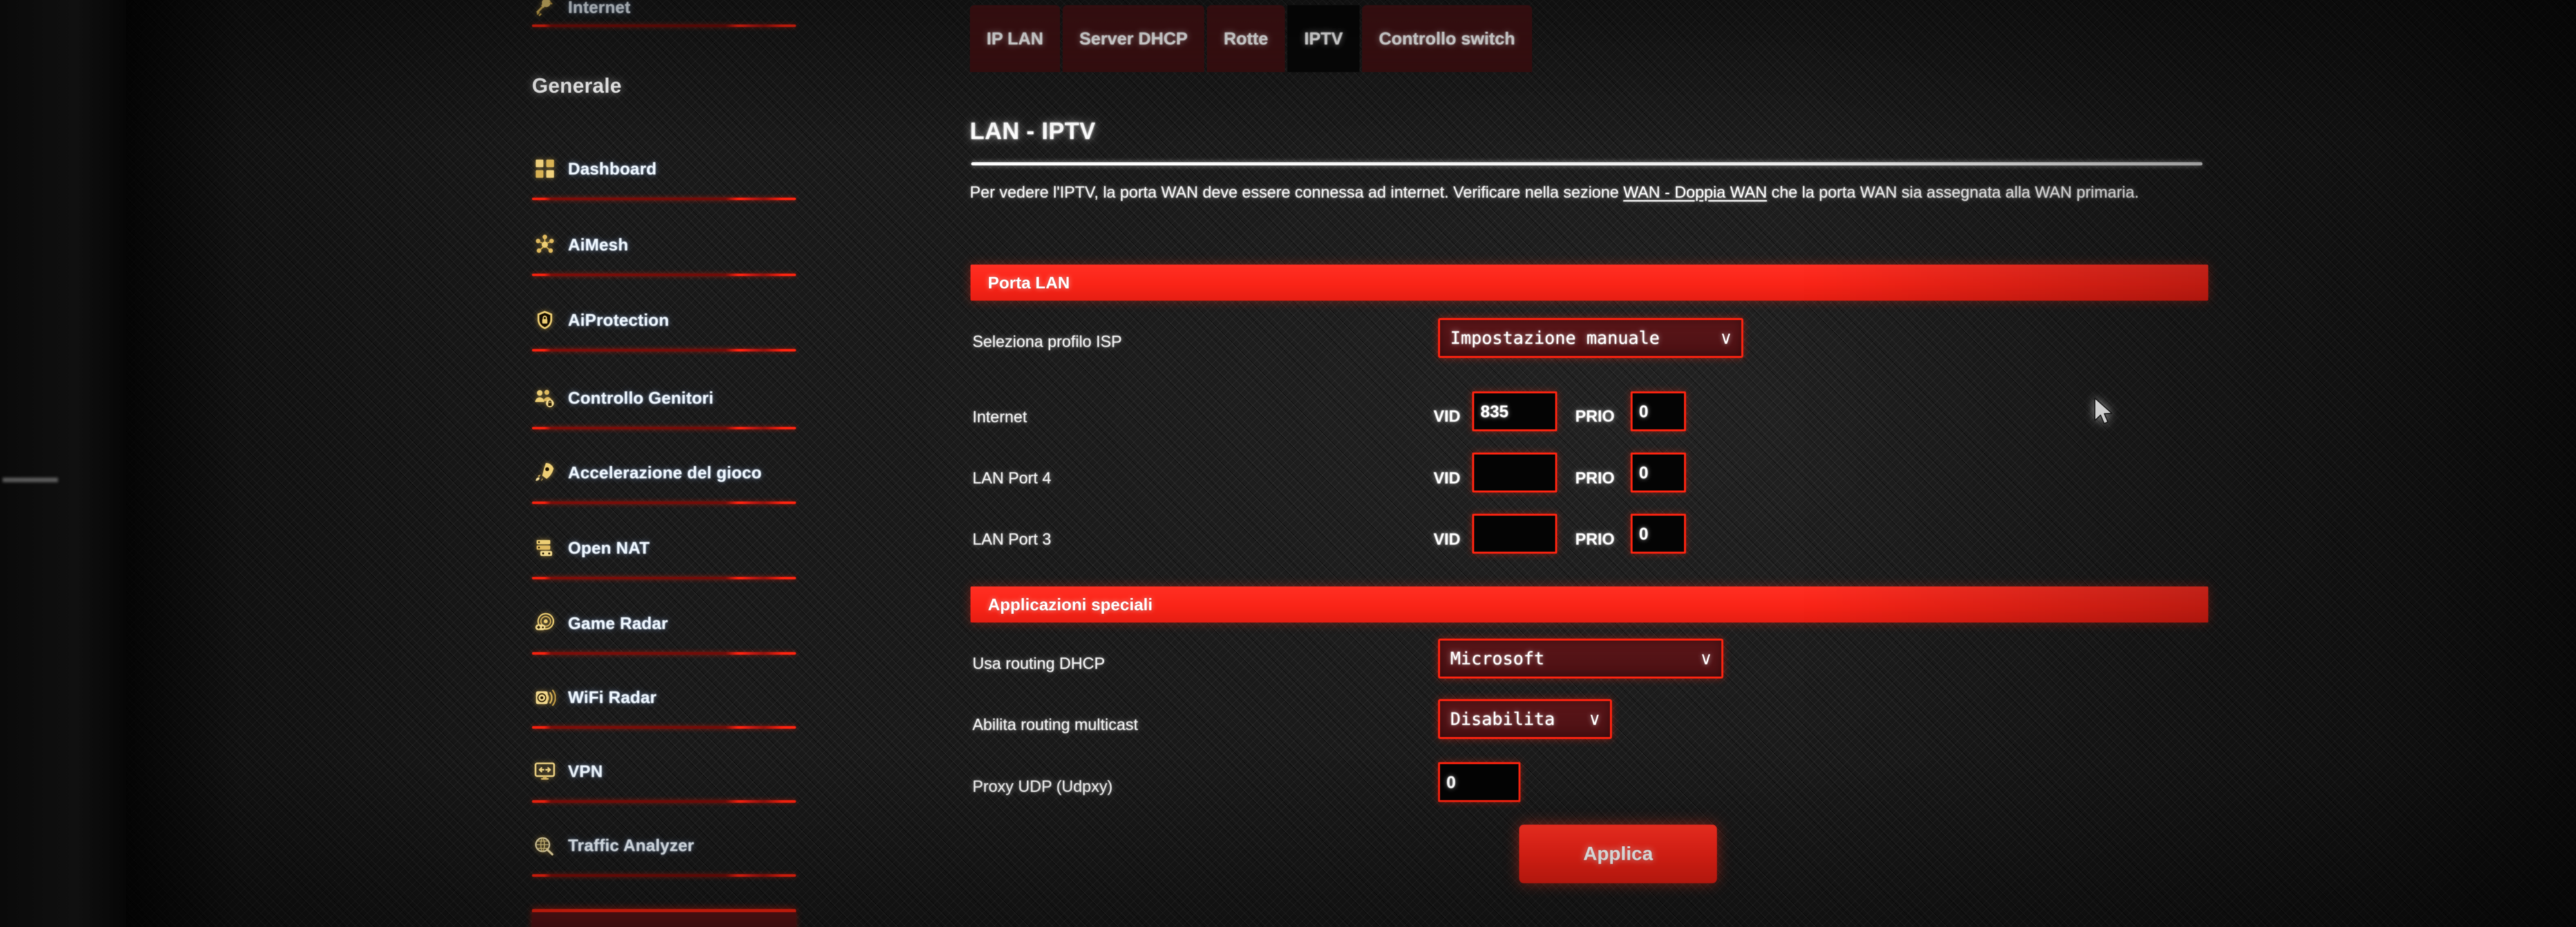  I want to click on multicast-routing-select: Disabilita ∨, so click(1525, 719).